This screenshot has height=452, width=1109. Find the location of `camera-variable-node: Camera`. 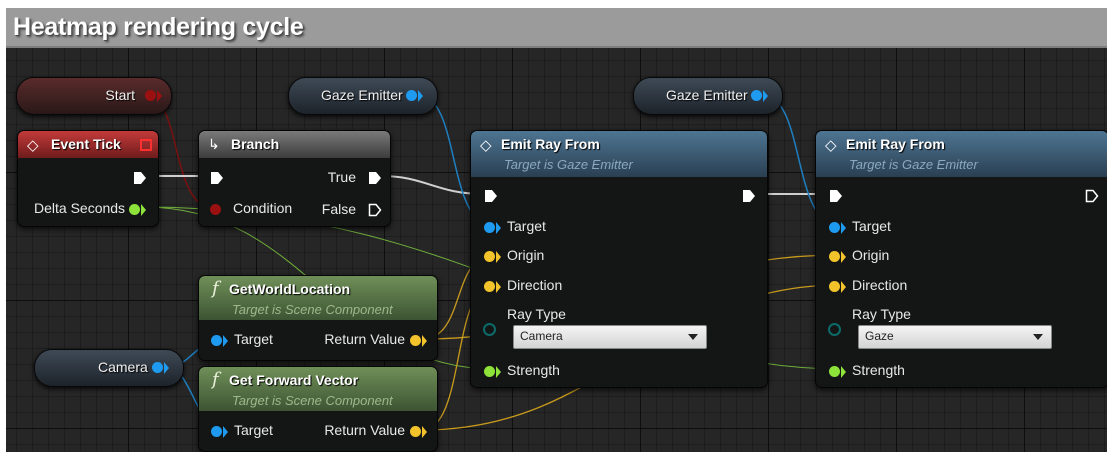

camera-variable-node: Camera is located at coordinates (109, 368).